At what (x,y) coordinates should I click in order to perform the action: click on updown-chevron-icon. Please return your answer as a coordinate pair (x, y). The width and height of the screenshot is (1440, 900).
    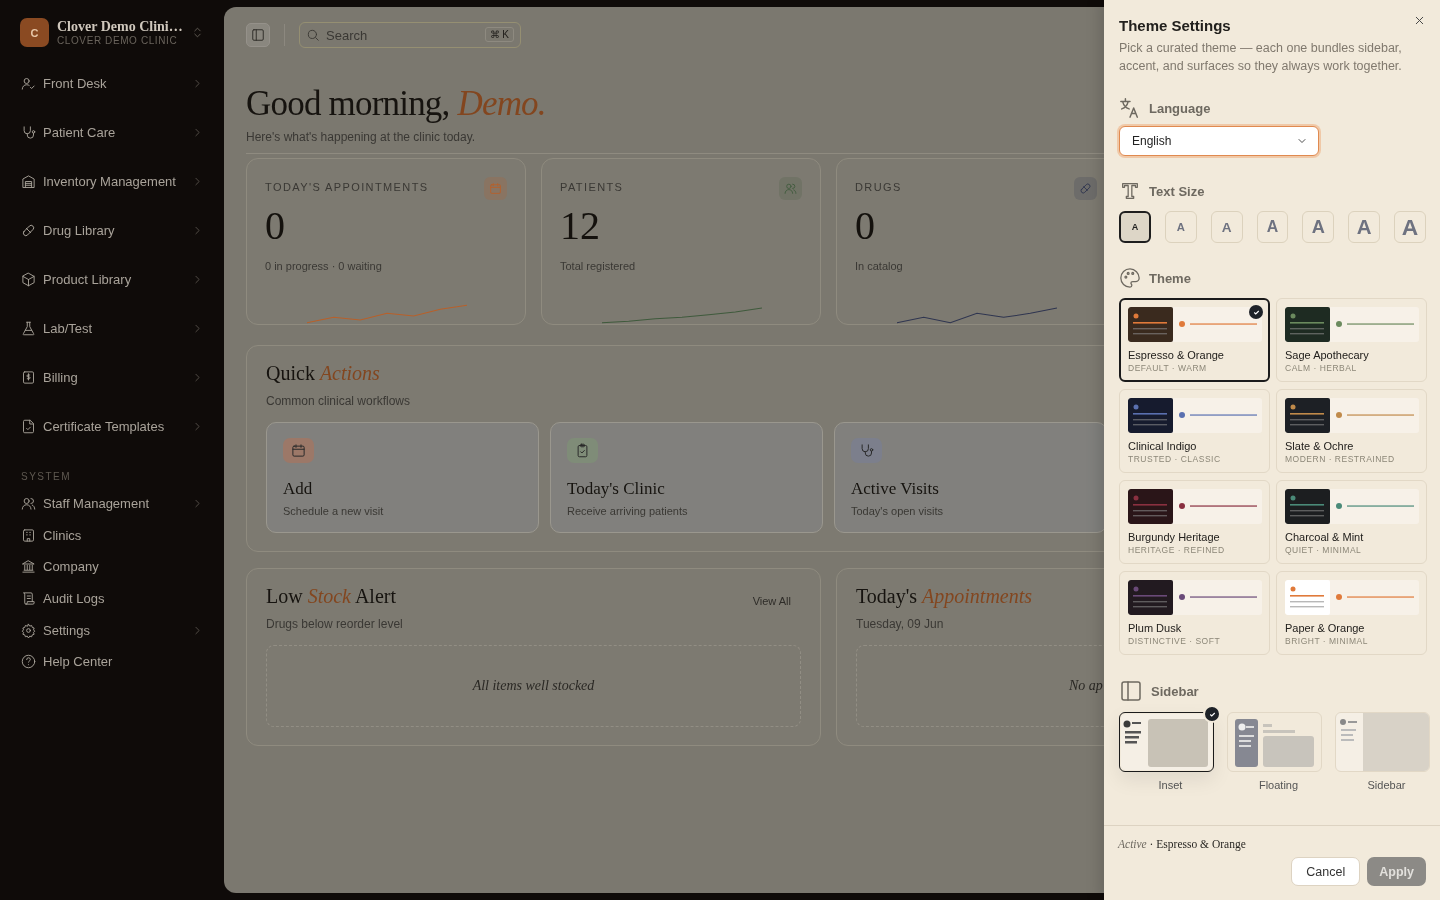
    Looking at the image, I should click on (197, 32).